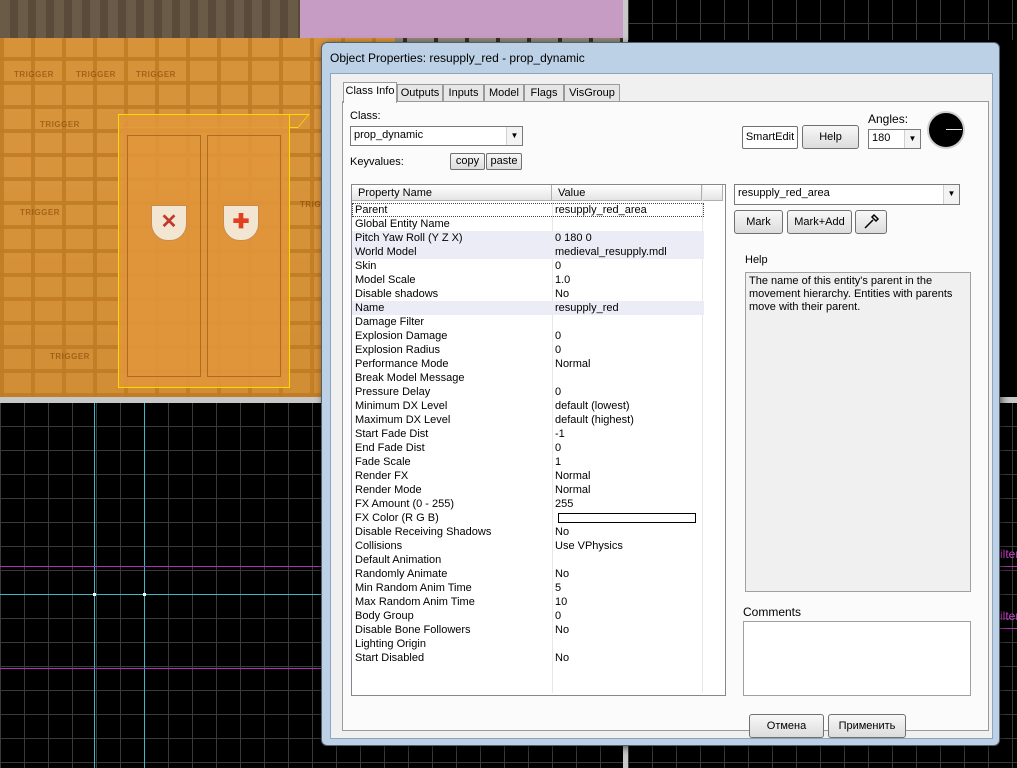 The height and width of the screenshot is (768, 1017). Describe the element at coordinates (504, 161) in the screenshot. I see `paste-button: paste` at that location.